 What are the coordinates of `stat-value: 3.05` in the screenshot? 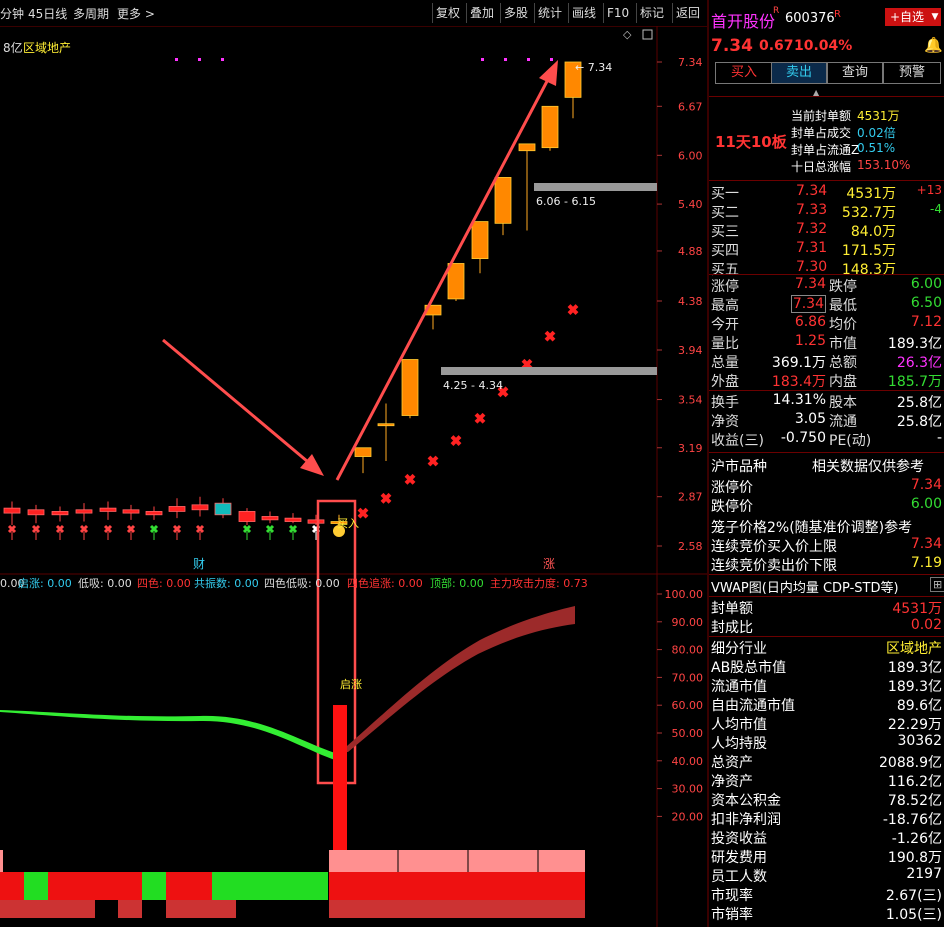 It's located at (810, 419).